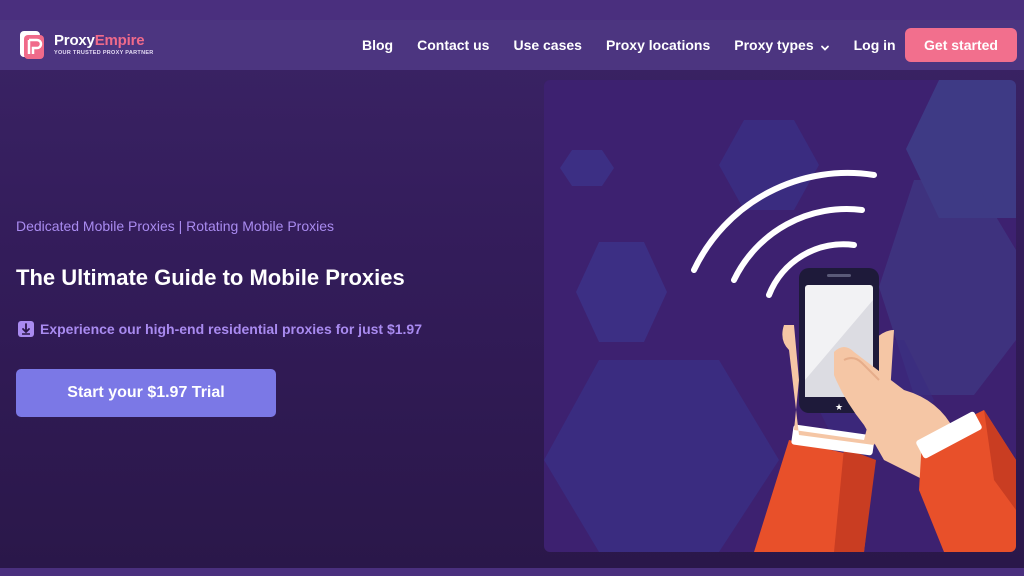 The width and height of the screenshot is (1024, 576). What do you see at coordinates (961, 45) in the screenshot?
I see `get-started-button: Get started` at bounding box center [961, 45].